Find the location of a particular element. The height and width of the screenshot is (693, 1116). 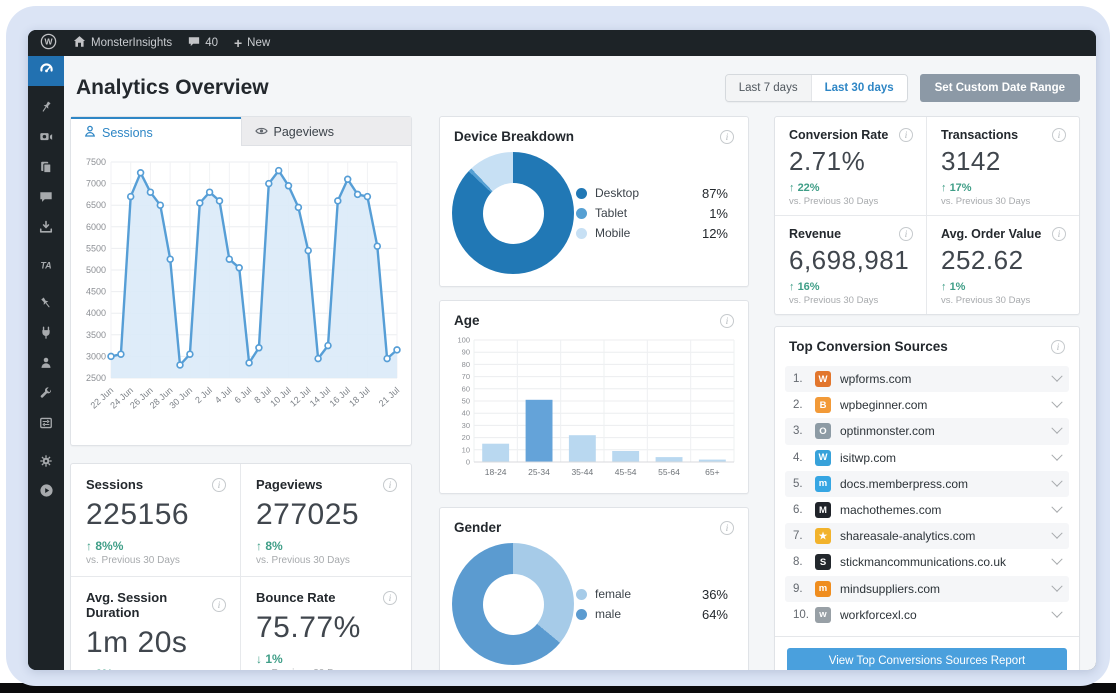

device-donut-chart is located at coordinates (513, 213).